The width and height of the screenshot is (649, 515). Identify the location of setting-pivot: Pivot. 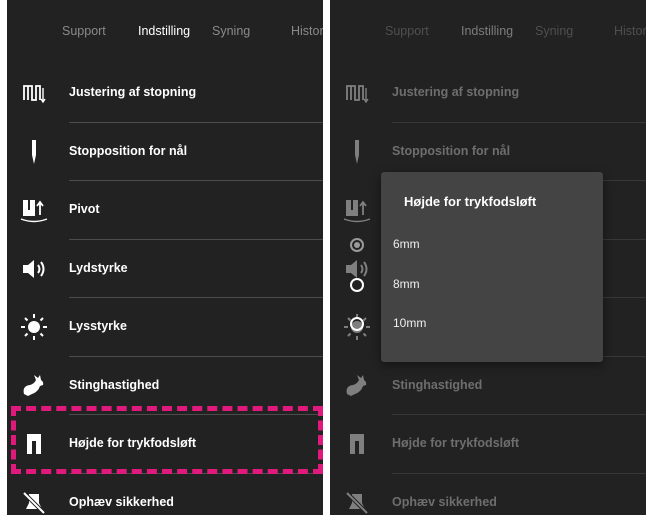
(165, 210).